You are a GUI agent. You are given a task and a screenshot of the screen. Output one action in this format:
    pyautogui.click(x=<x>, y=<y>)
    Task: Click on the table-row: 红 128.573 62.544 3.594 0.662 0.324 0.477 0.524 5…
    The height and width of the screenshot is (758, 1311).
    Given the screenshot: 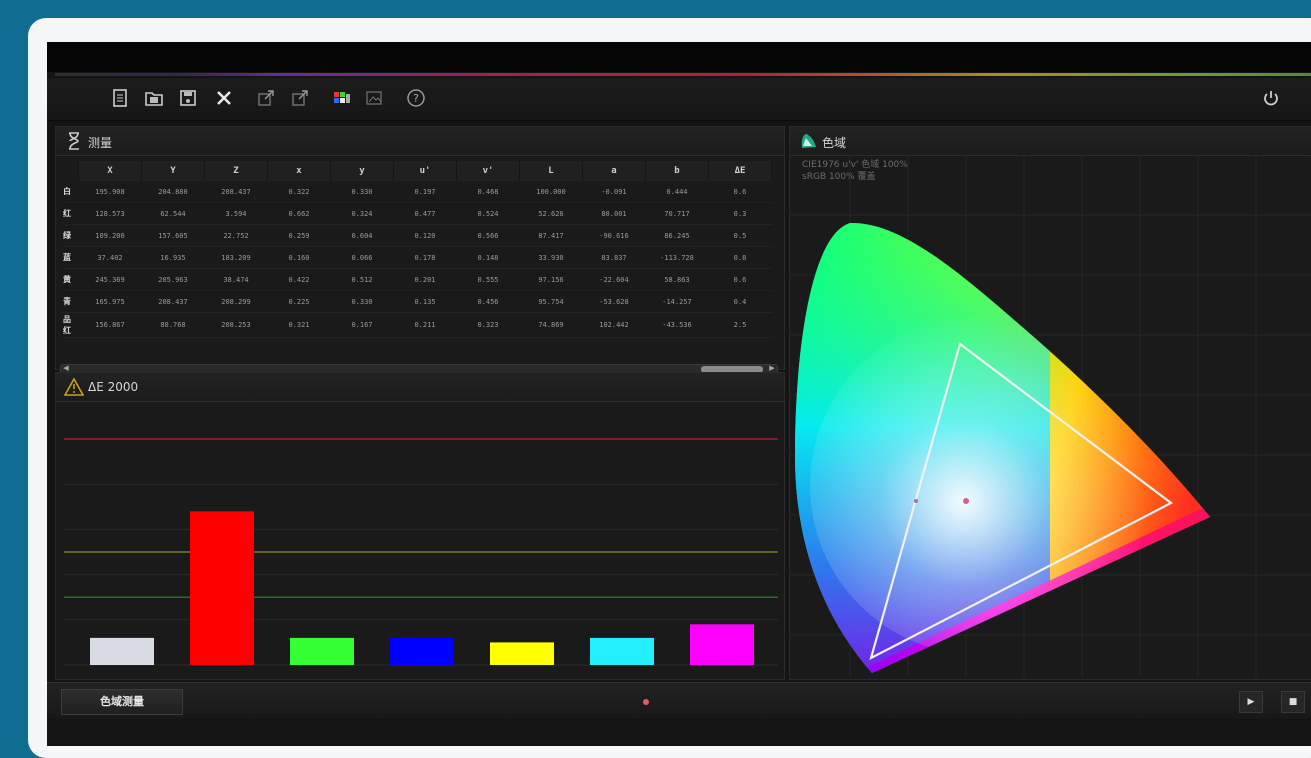 What is the action you would take?
    pyautogui.click(x=417, y=213)
    